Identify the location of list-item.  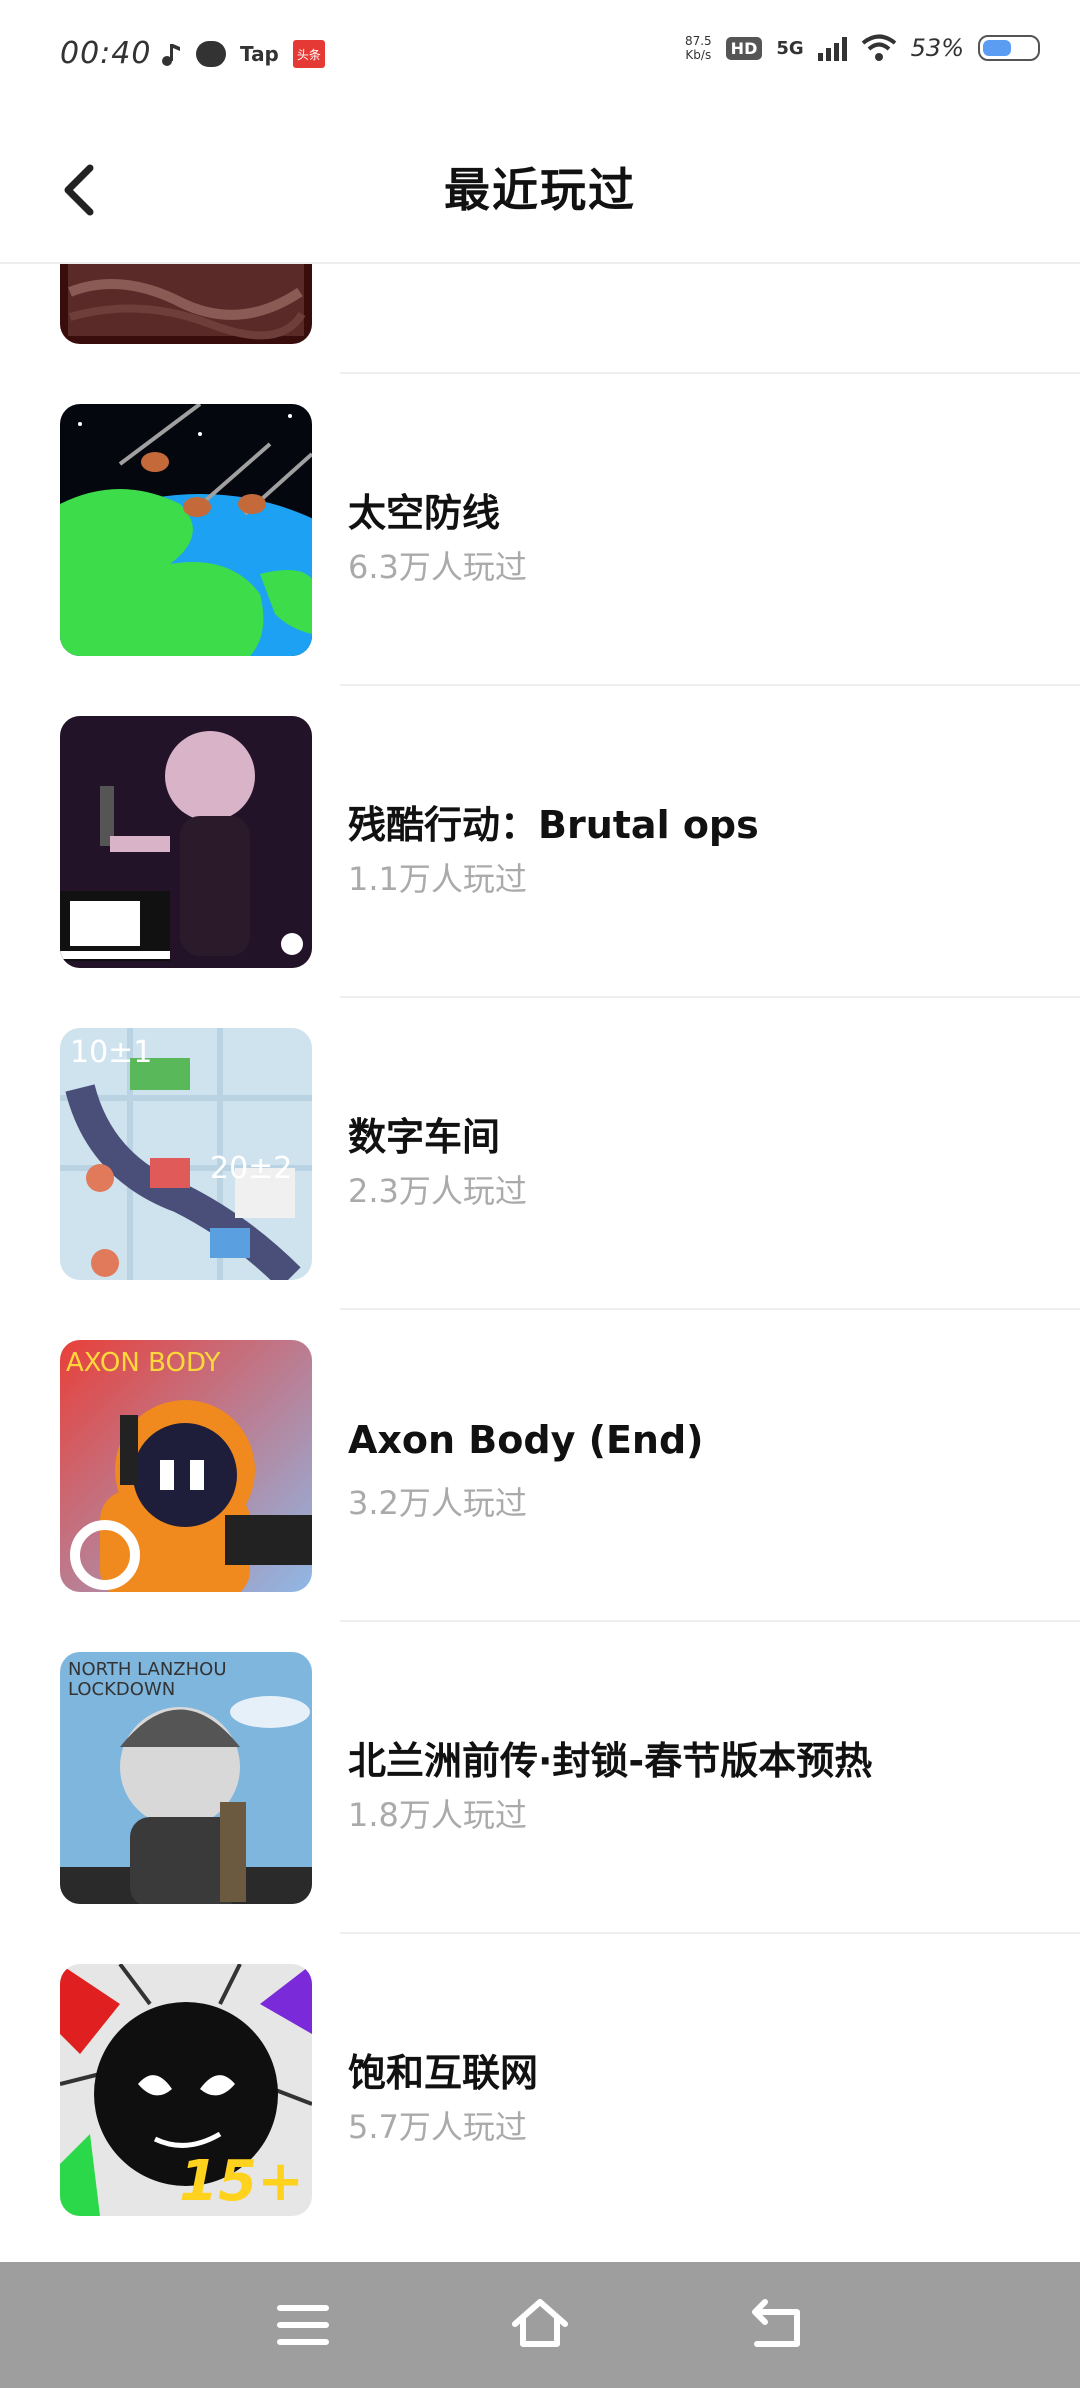
(540, 319).